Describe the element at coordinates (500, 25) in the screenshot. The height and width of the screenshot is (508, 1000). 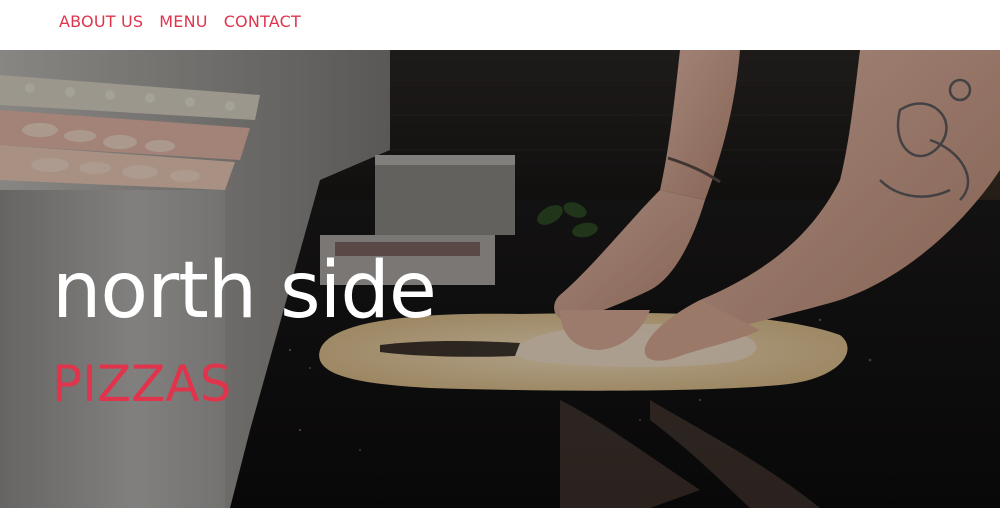
I see `top-navigation-bar: ABOUT US MENU CONTACT` at that location.